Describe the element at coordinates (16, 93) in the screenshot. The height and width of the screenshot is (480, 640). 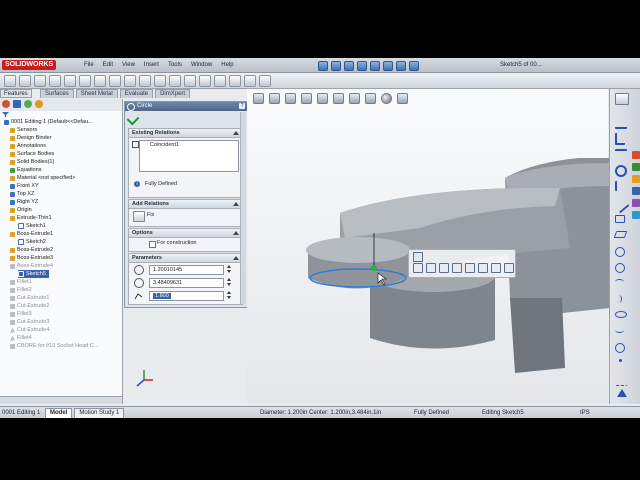
I see `tab-features: Features` at that location.